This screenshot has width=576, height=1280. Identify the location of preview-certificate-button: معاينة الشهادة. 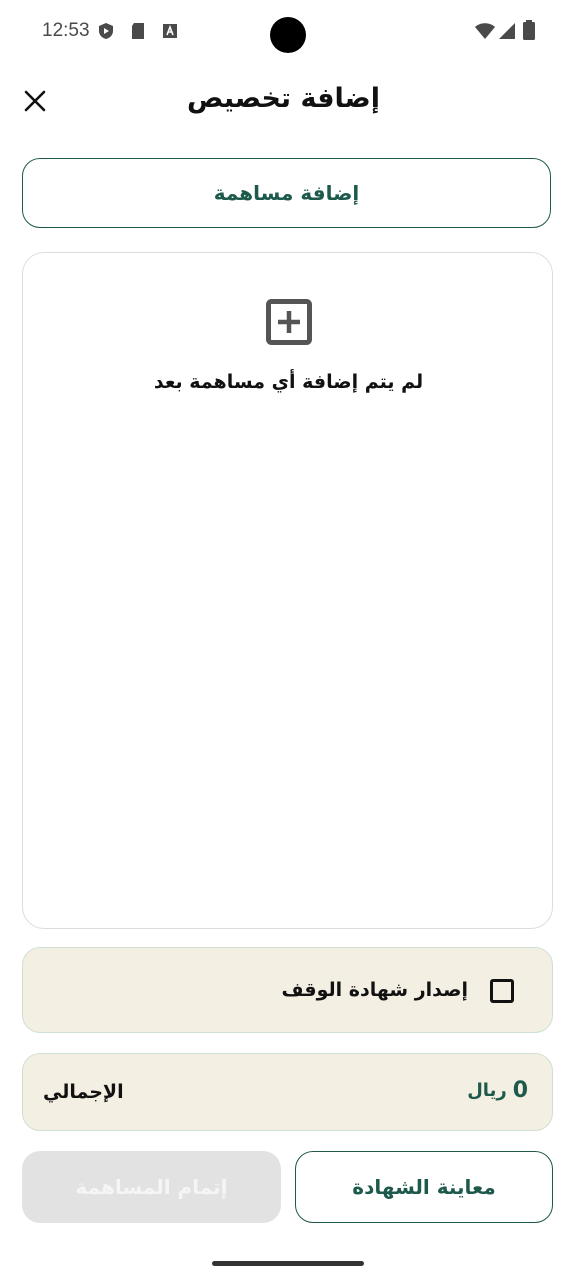
(424, 1187).